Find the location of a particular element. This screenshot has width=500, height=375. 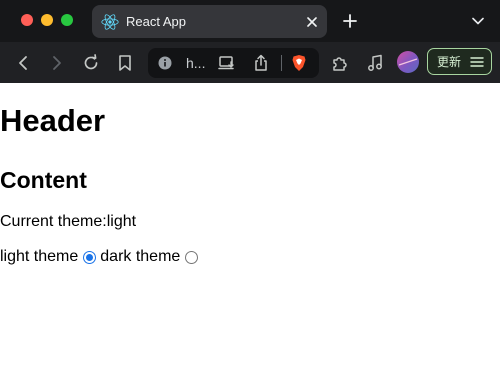

content-heading: Content is located at coordinates (43, 180).